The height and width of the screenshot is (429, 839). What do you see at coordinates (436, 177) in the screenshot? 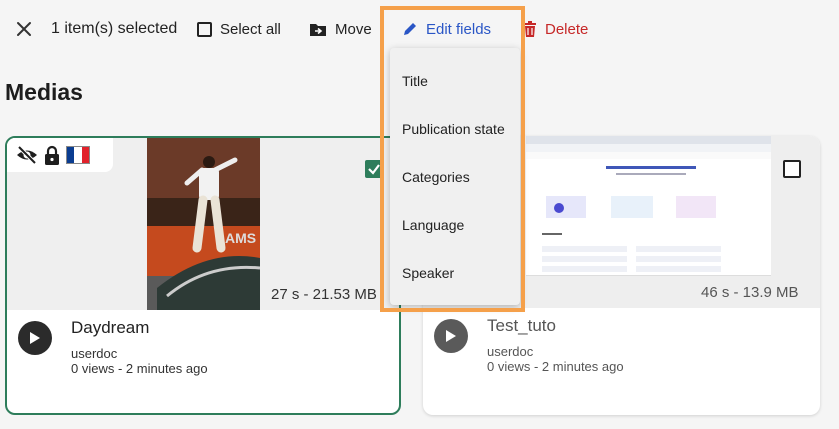
I see `menu-item-categories: Categories` at bounding box center [436, 177].